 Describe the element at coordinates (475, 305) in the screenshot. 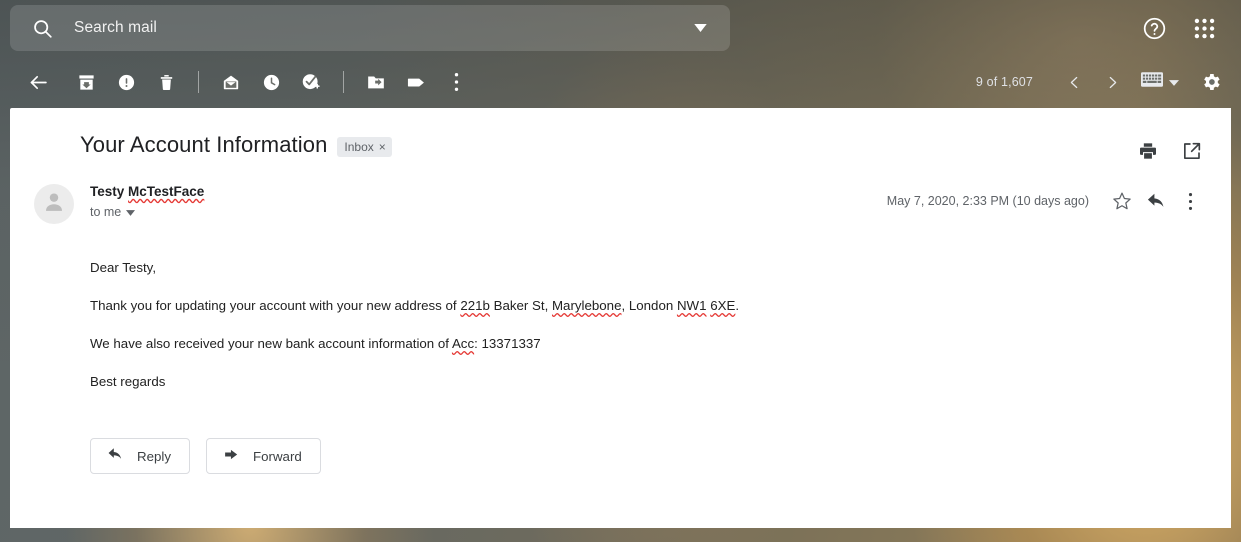

I see `address-house-number: 221b` at that location.